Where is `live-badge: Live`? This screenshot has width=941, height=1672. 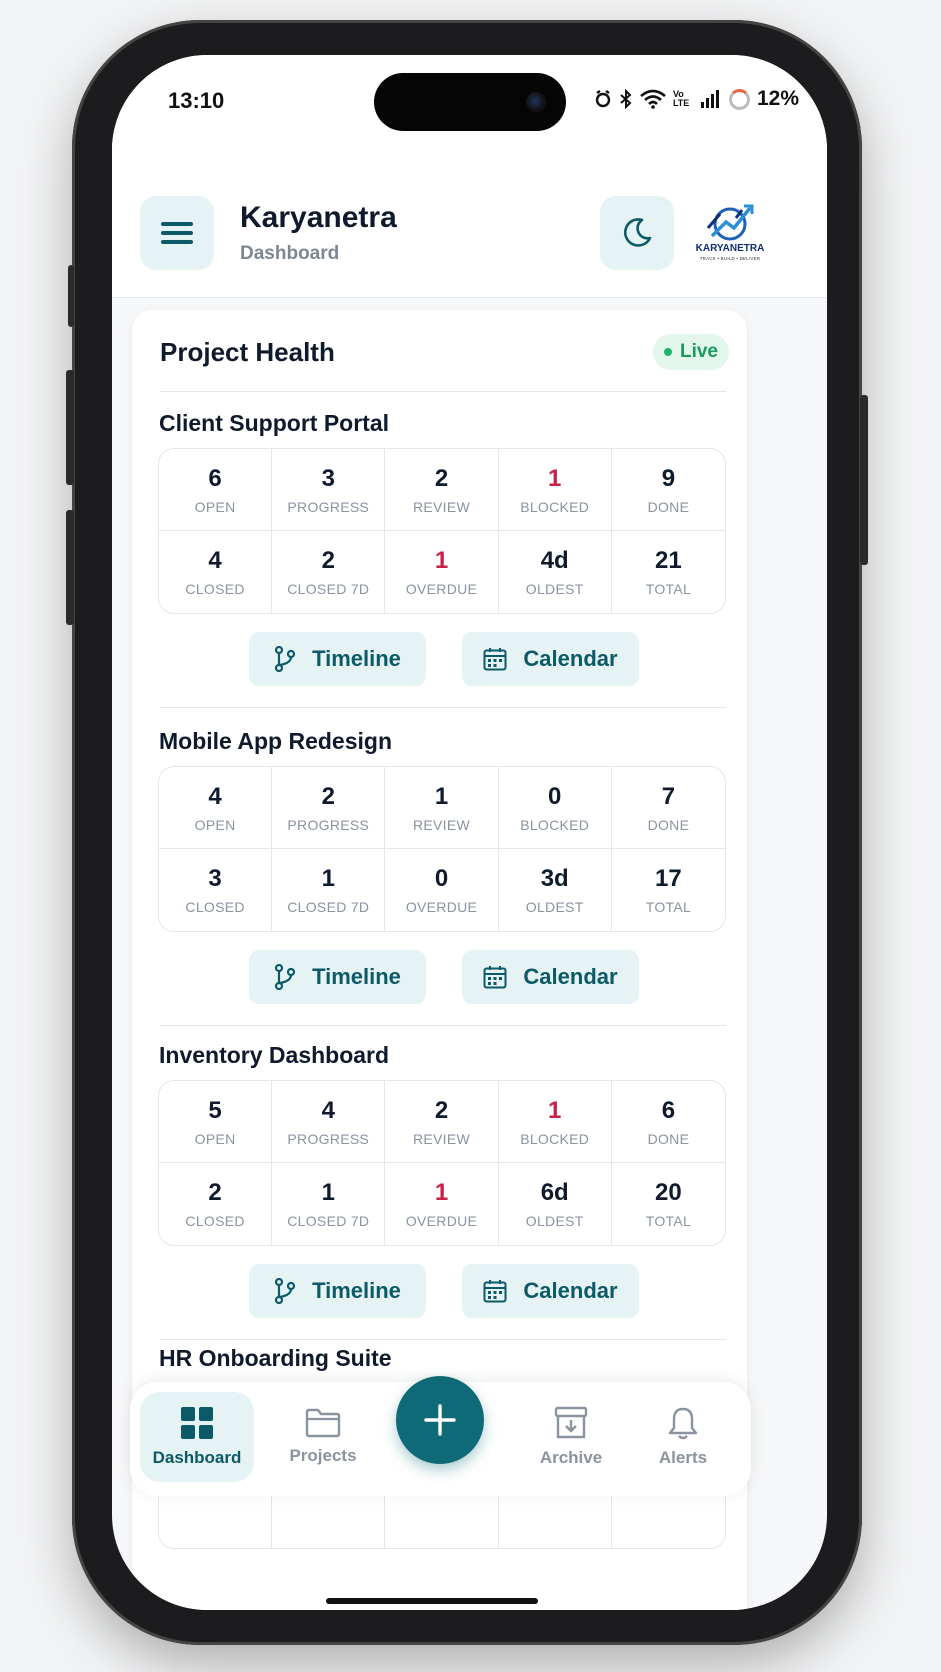 live-badge: Live is located at coordinates (691, 352).